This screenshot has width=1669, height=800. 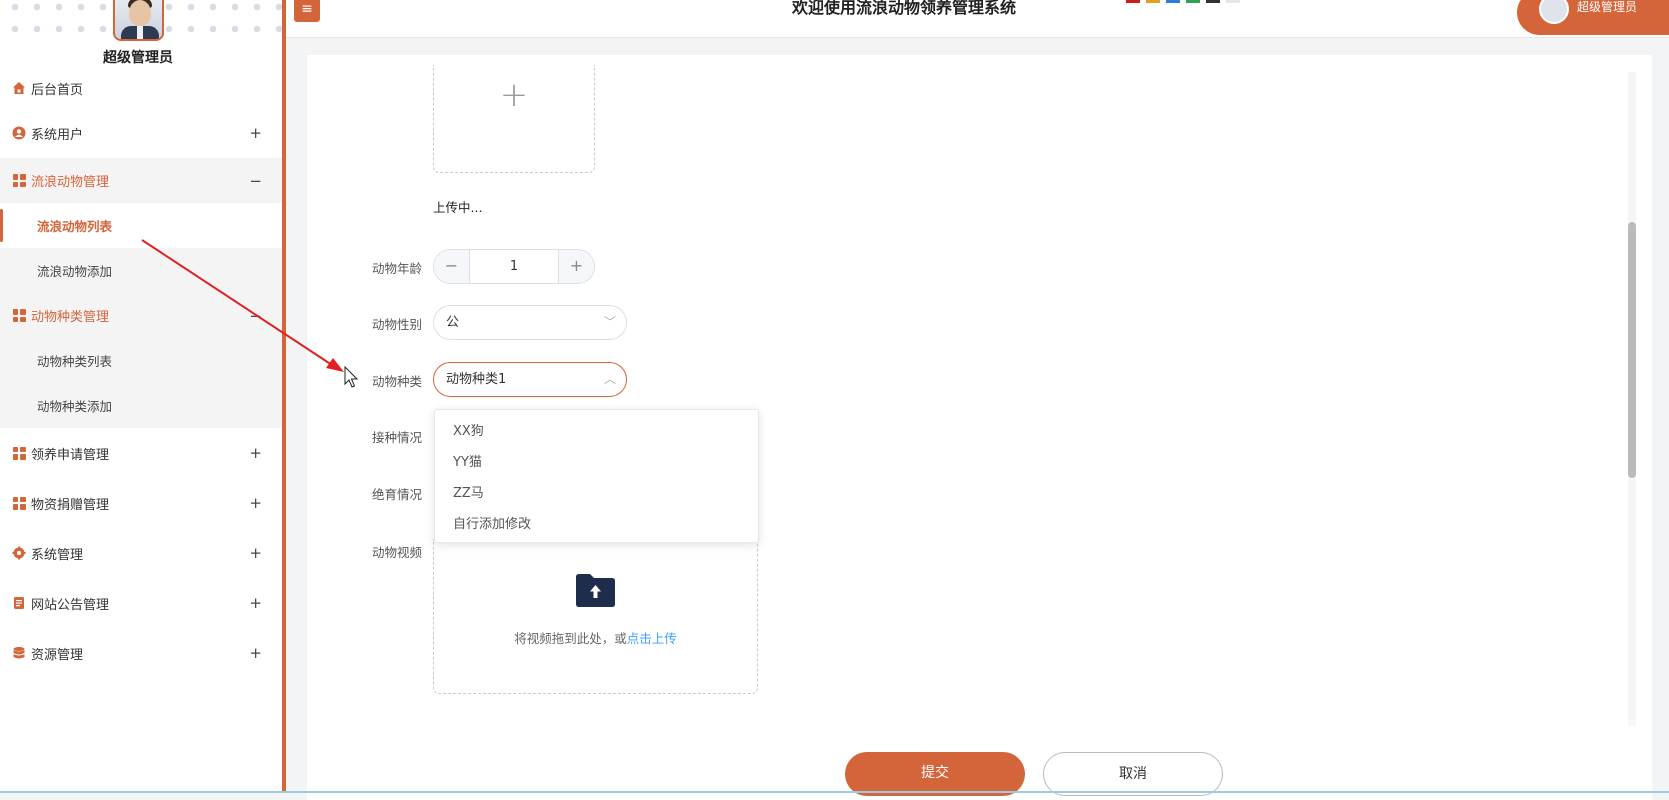 I want to click on submenu-species: 动物种类列表 动物种类添加, so click(x=141, y=383).